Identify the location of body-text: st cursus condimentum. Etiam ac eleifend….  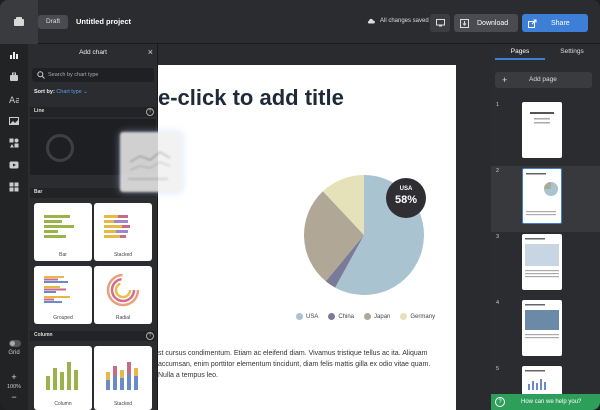
(303, 364).